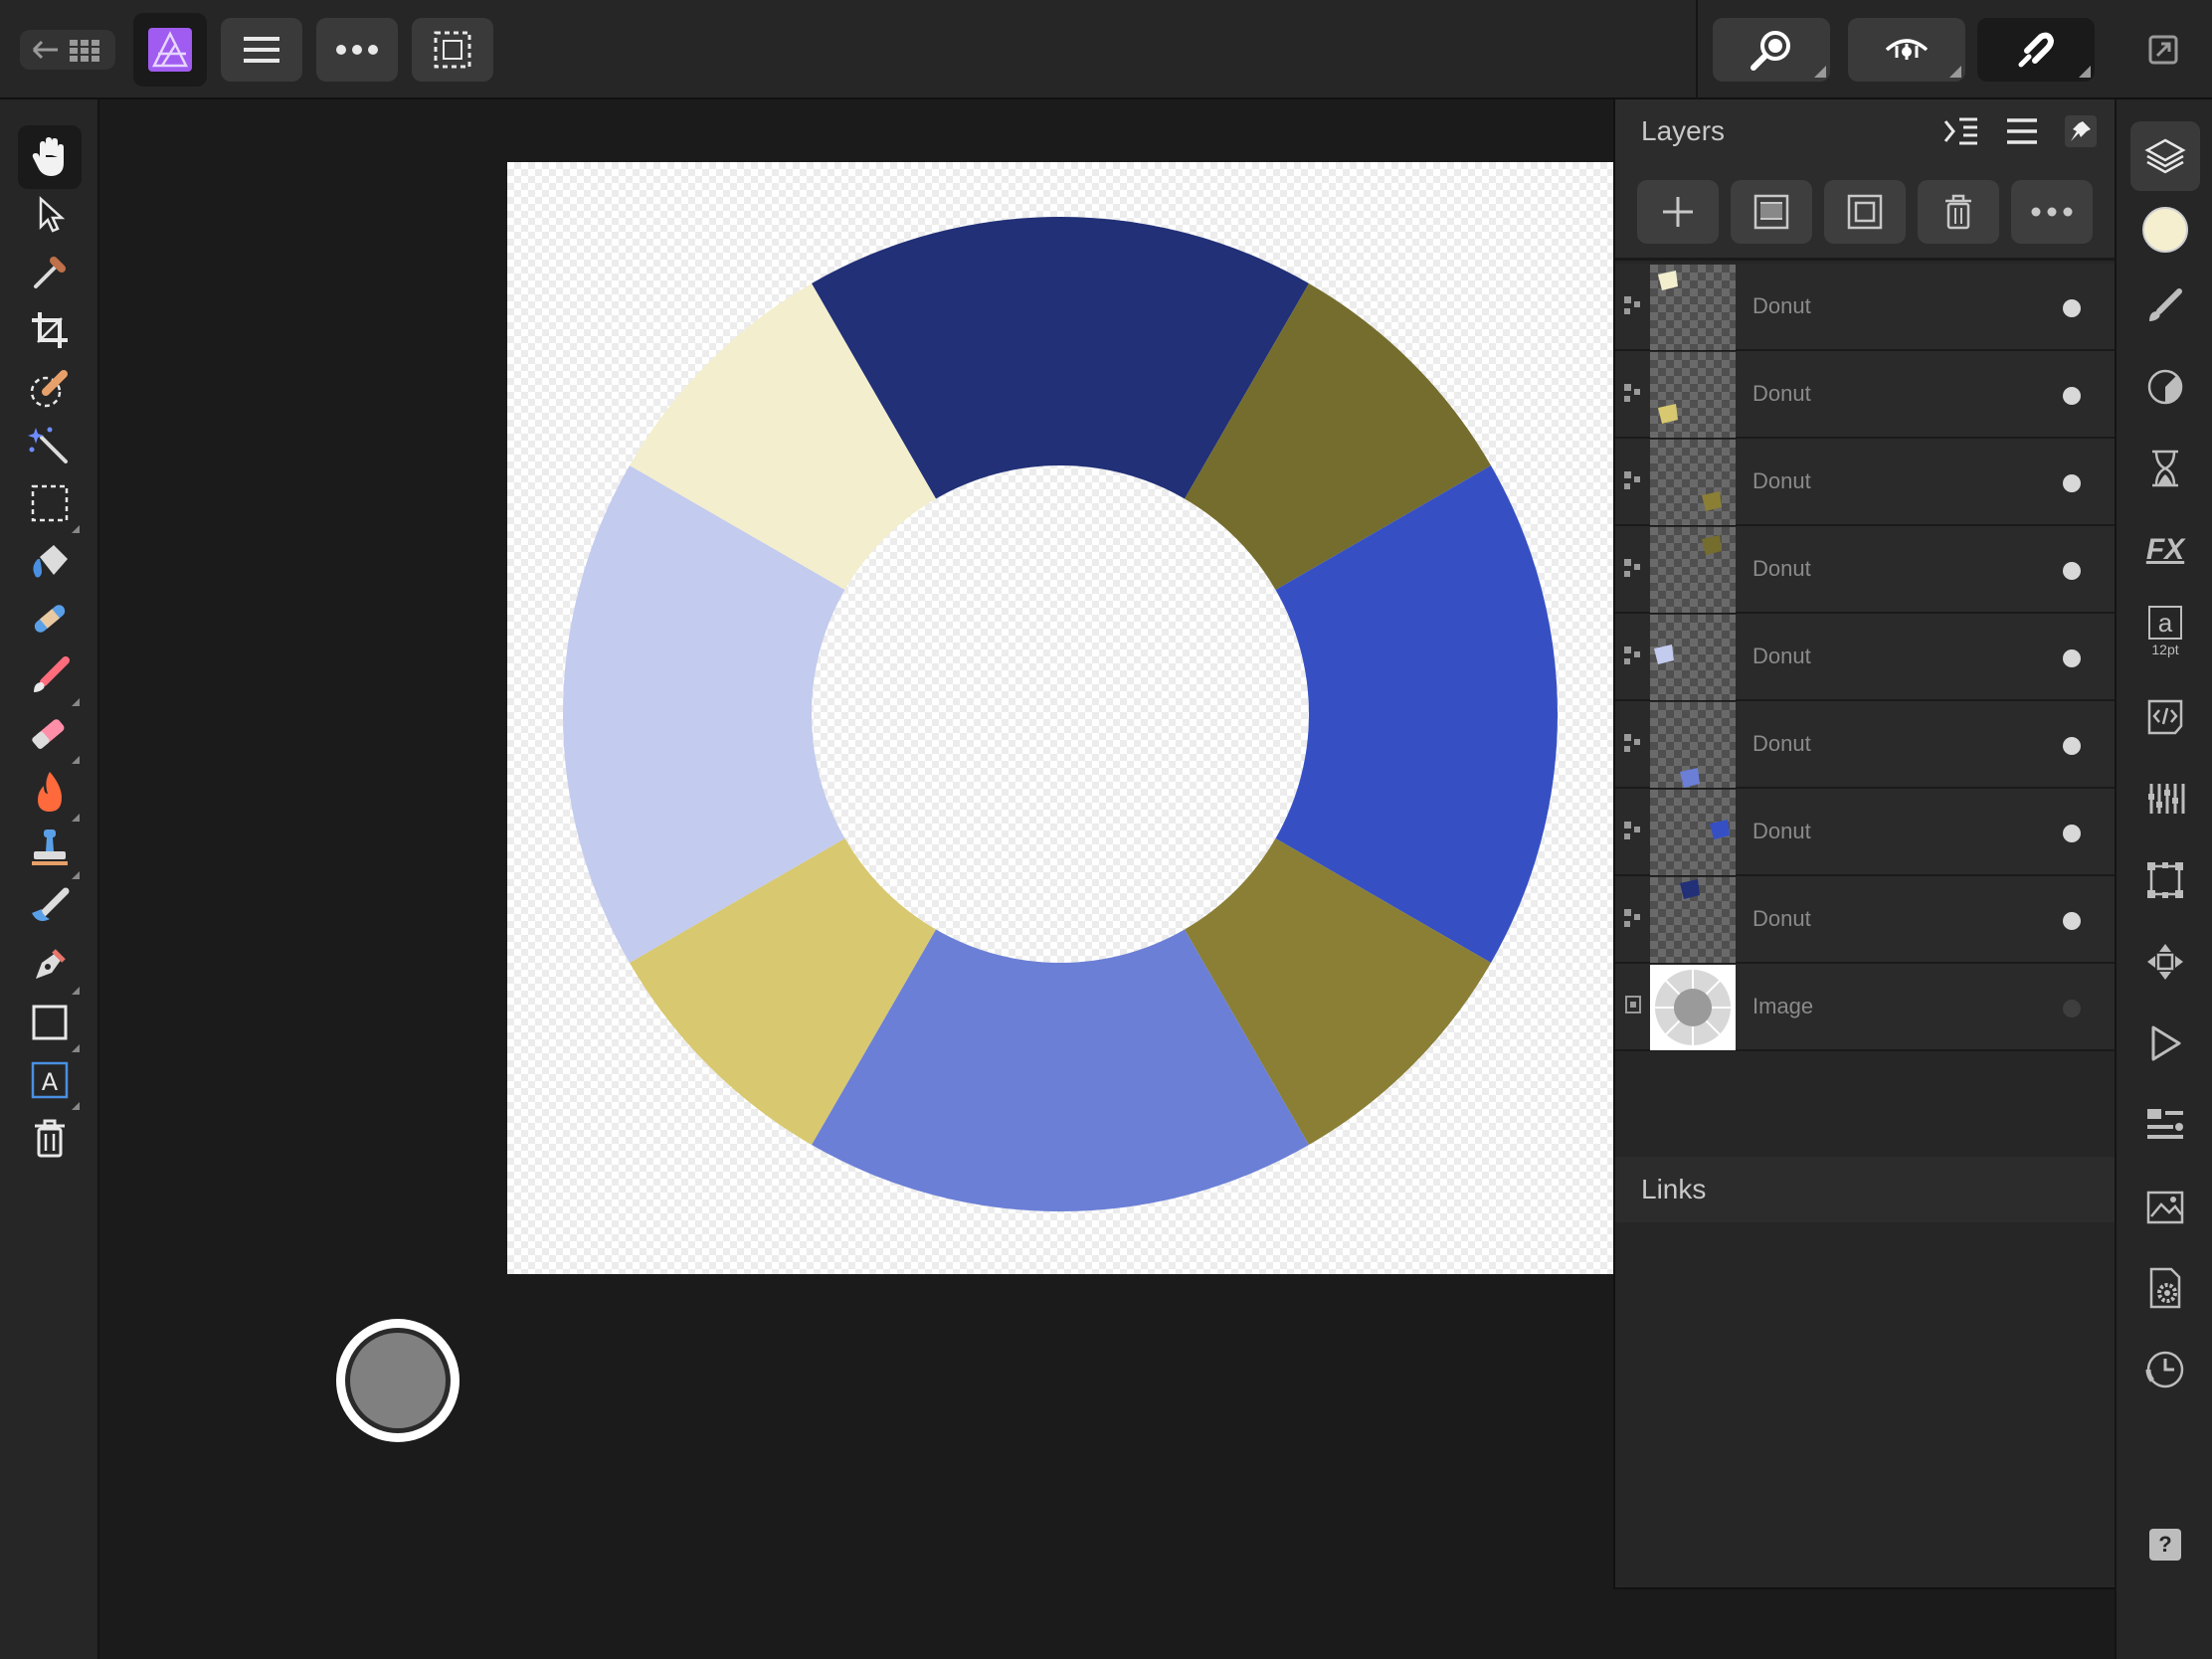 Image resolution: width=2212 pixels, height=1659 pixels. What do you see at coordinates (2165, 156) in the screenshot?
I see `layers-studio` at bounding box center [2165, 156].